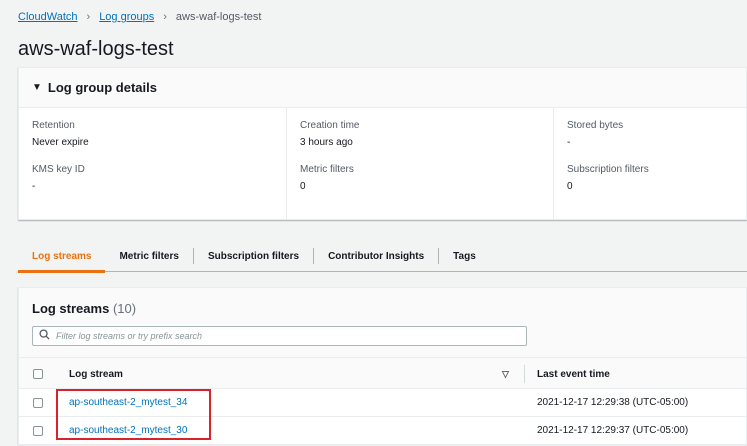 This screenshot has width=747, height=446. What do you see at coordinates (608, 169) in the screenshot?
I see `subscription-filters-label: Subscription filters` at bounding box center [608, 169].